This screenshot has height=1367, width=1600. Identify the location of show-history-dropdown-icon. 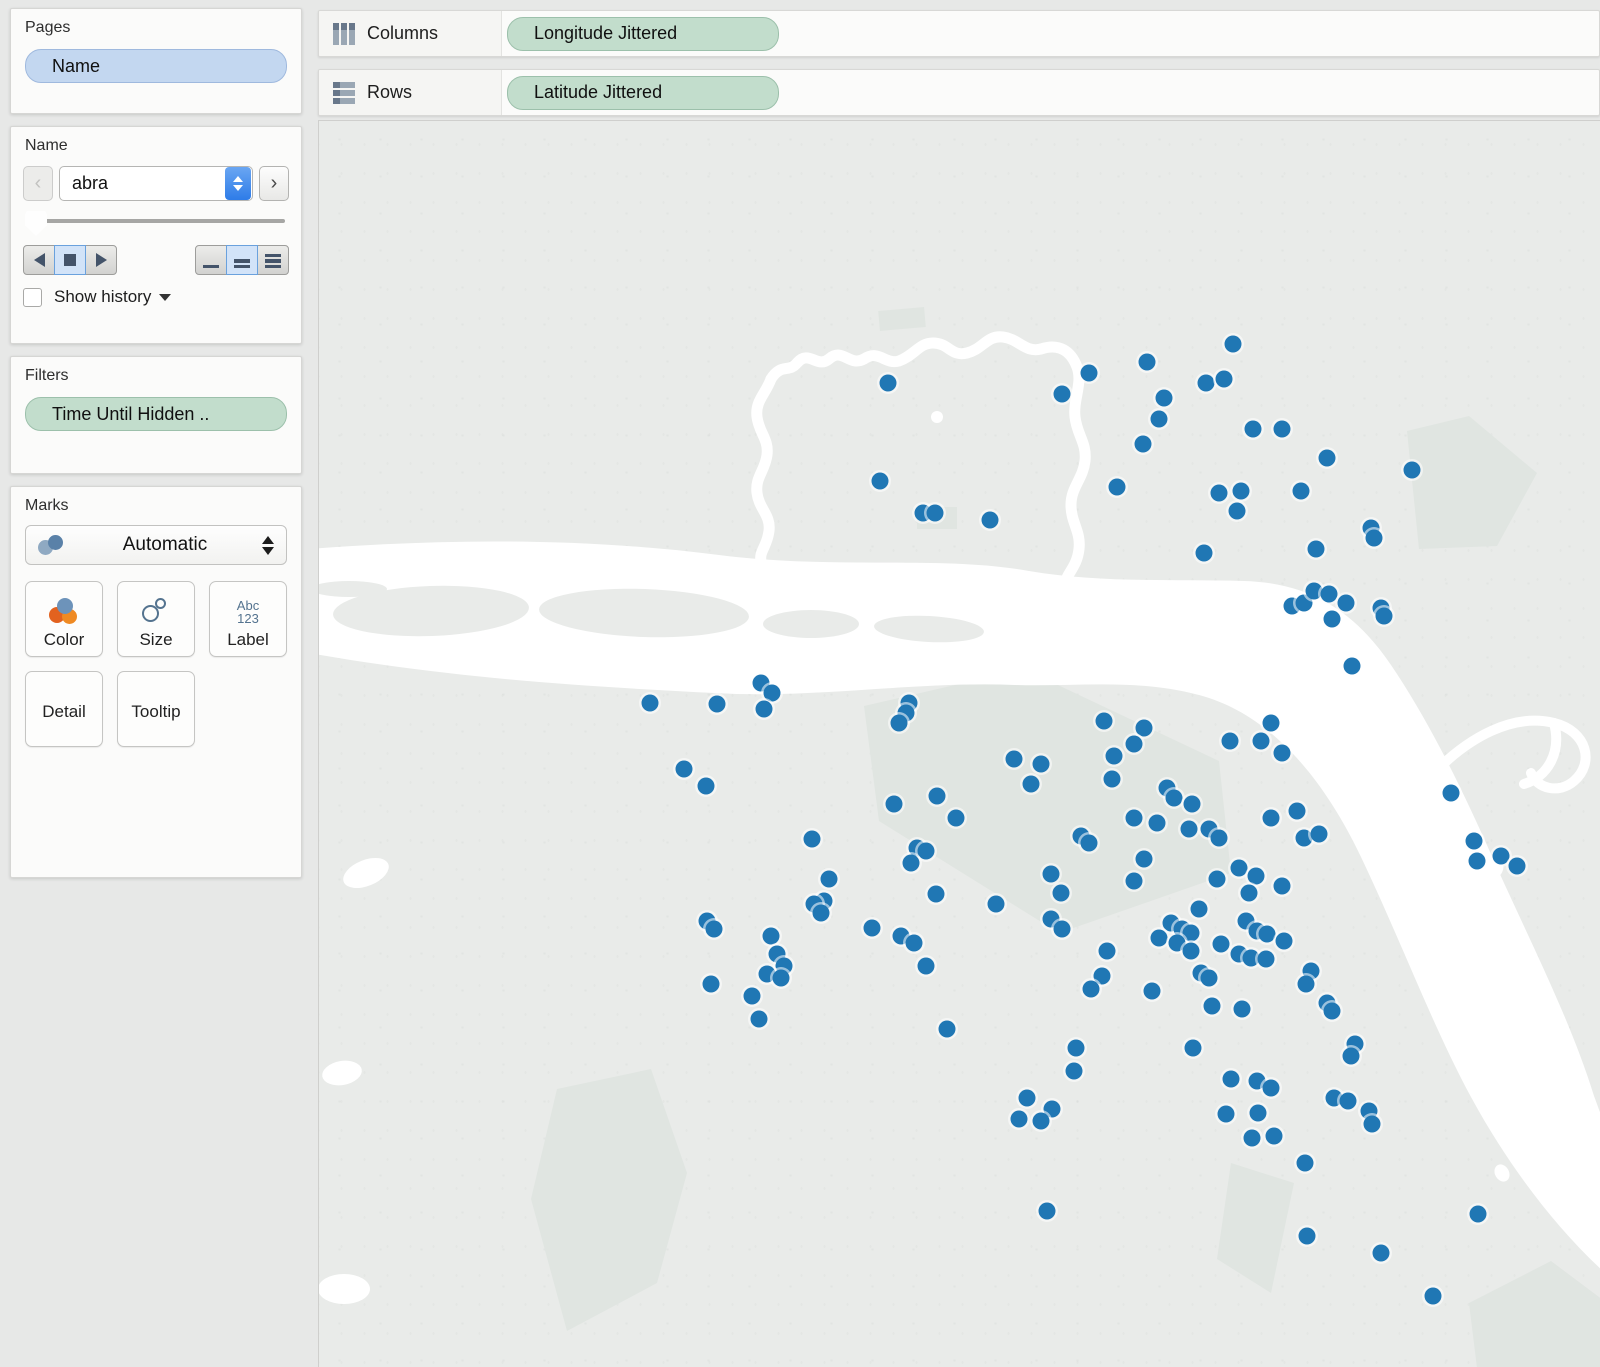
(165, 297).